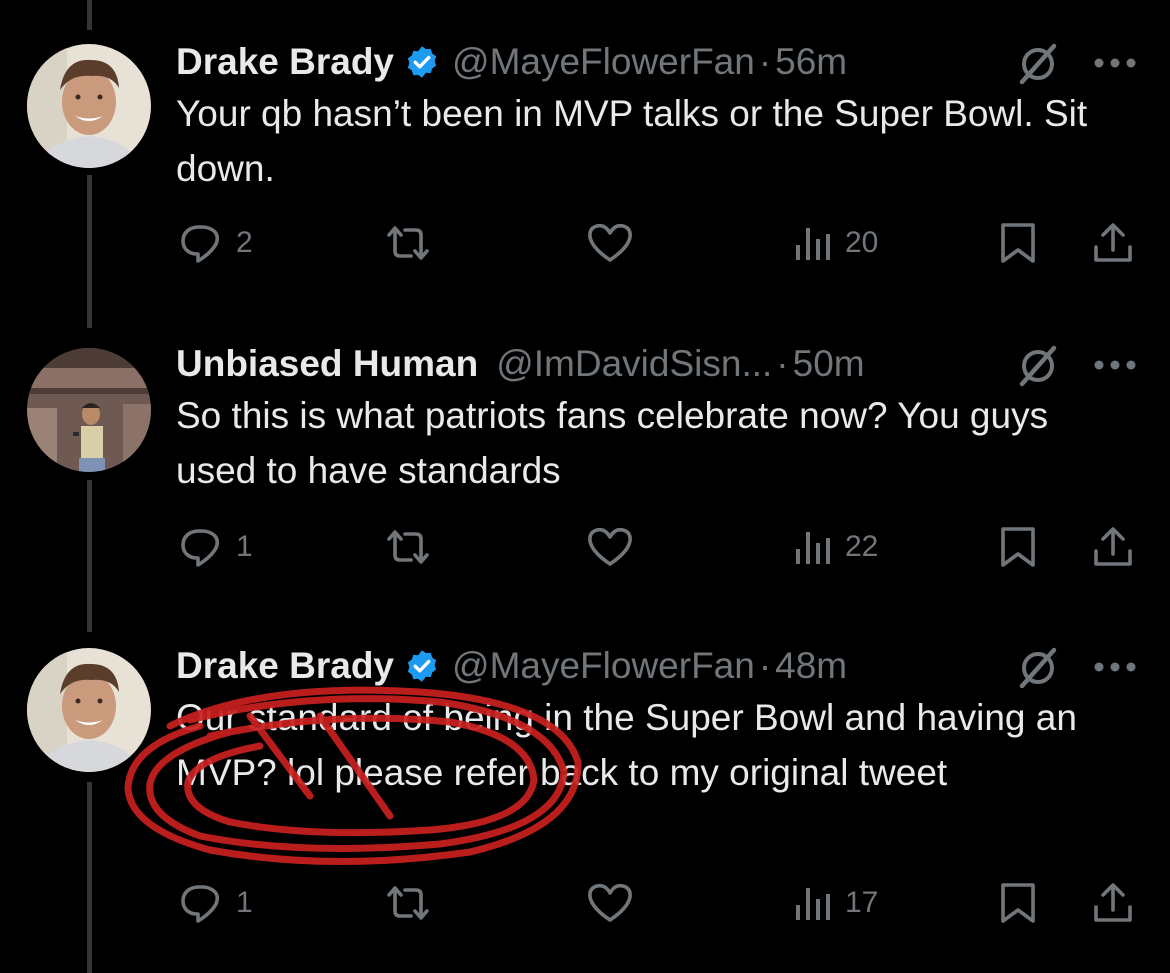  What do you see at coordinates (862, 902) in the screenshot?
I see `views-count: 17` at bounding box center [862, 902].